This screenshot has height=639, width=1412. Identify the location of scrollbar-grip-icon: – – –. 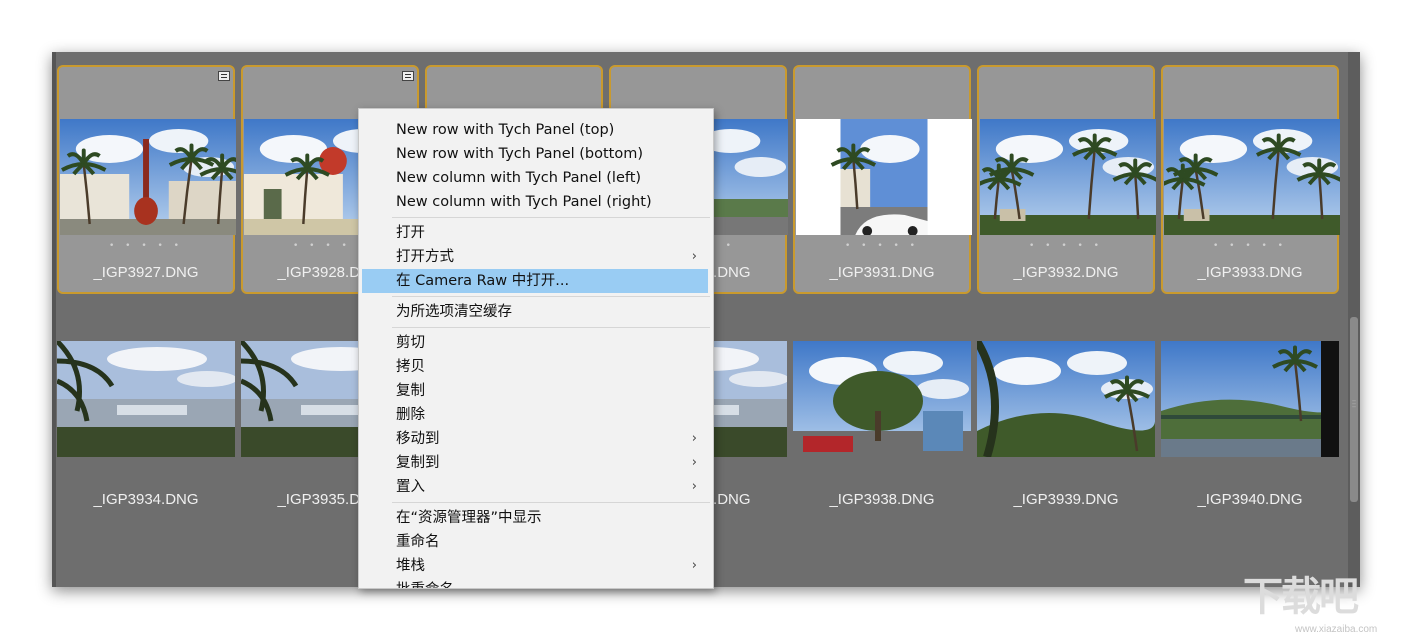
(1354, 404).